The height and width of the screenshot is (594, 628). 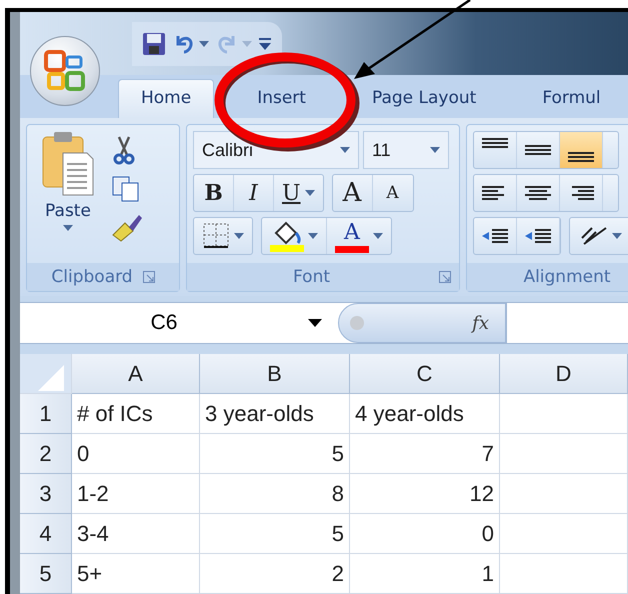 What do you see at coordinates (65, 71) in the screenshot?
I see `office-logo-icon` at bounding box center [65, 71].